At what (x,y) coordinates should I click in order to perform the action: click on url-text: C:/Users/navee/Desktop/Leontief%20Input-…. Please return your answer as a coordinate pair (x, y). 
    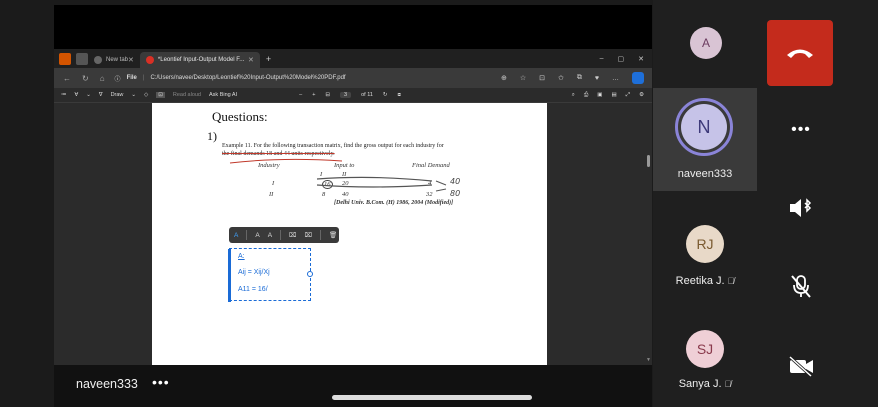
    Looking at the image, I should click on (248, 78).